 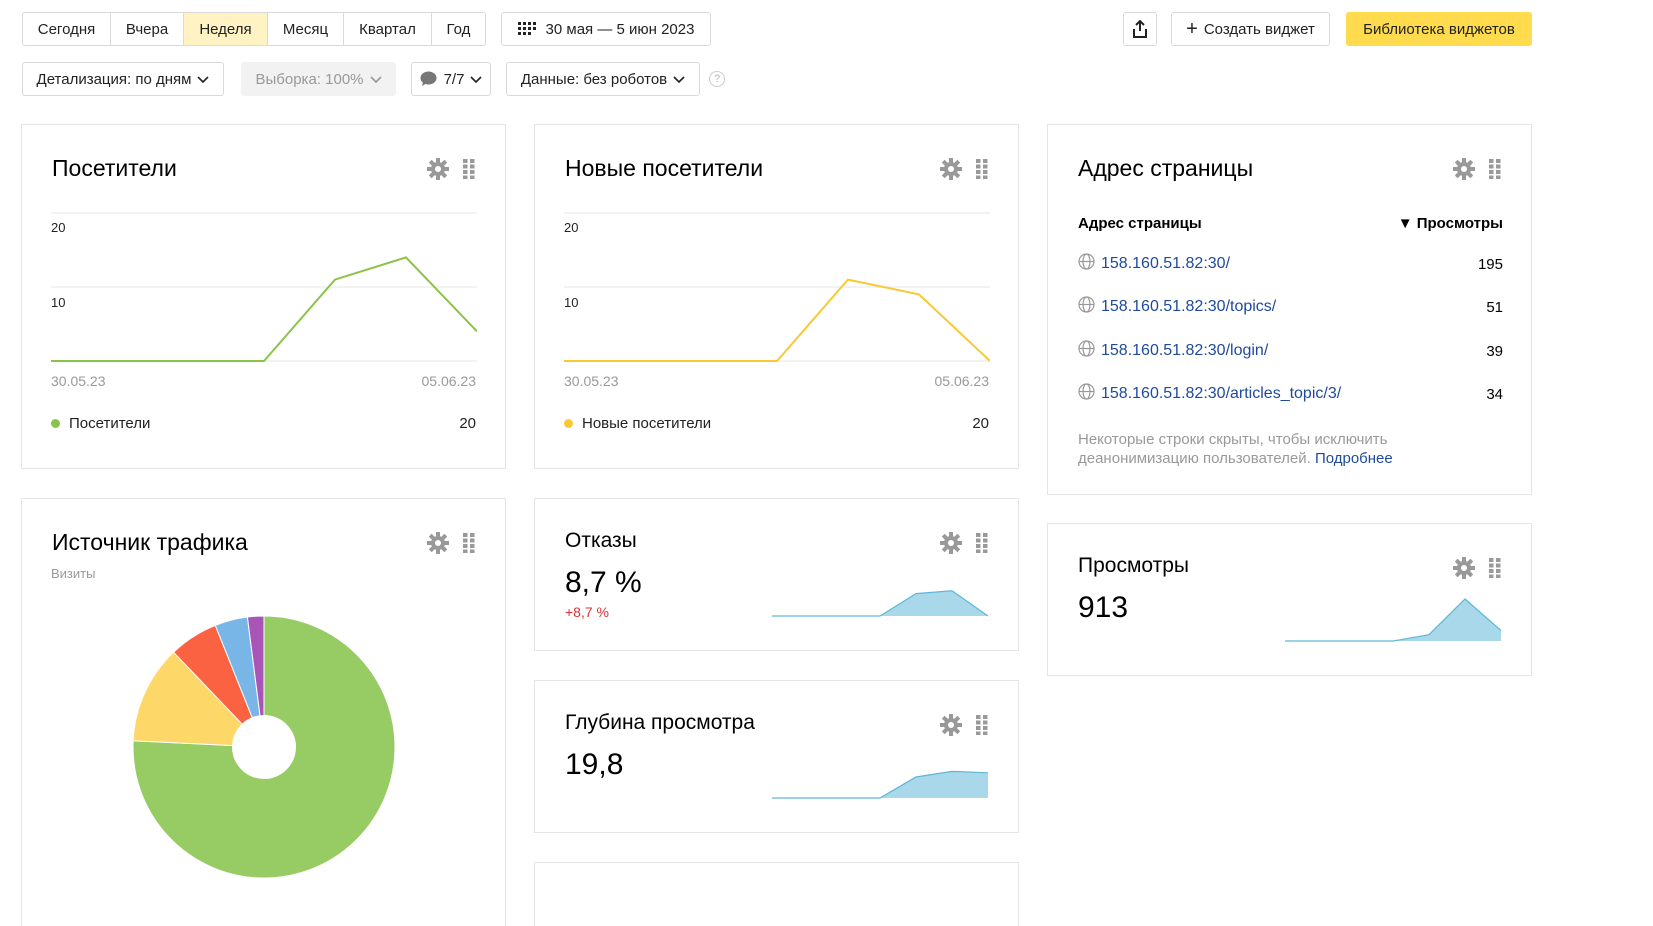 I want to click on views-widget: Просмотры 913, so click(x=1289, y=599).